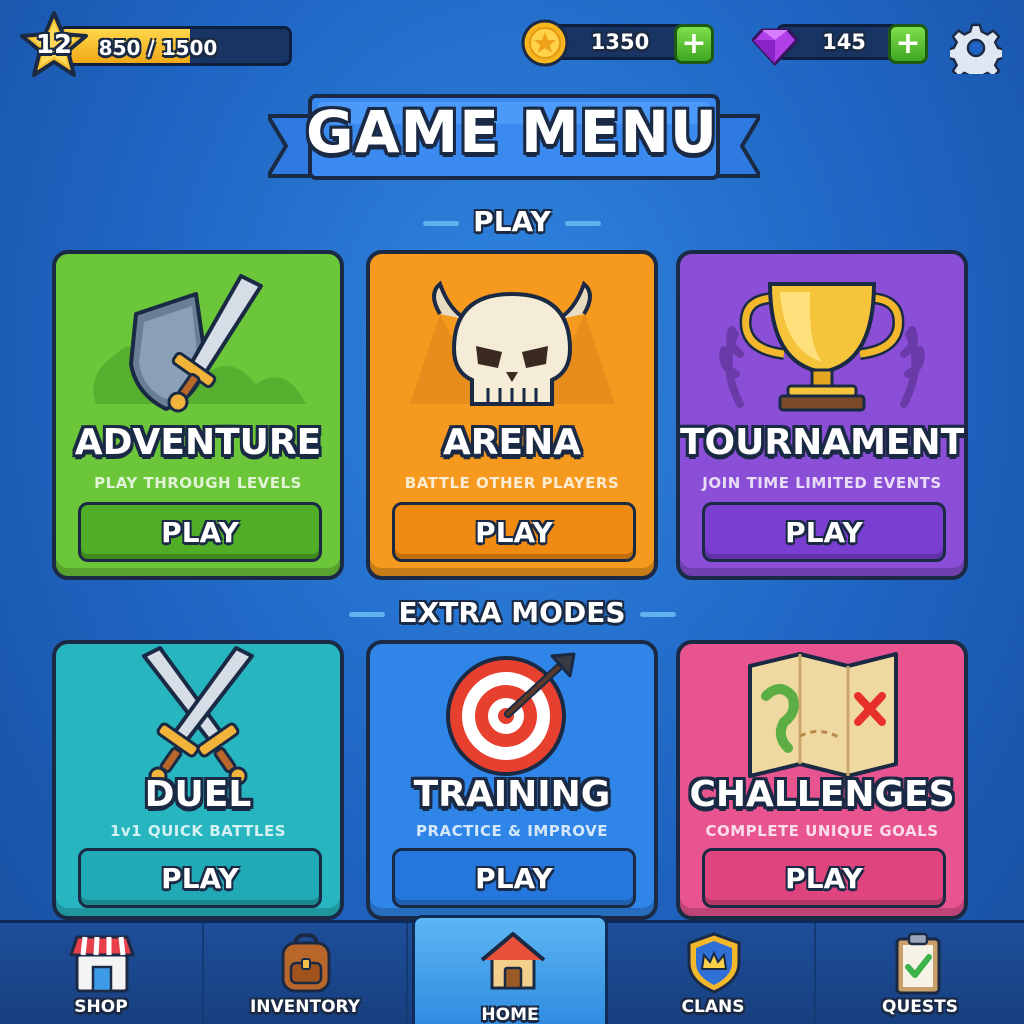 Image resolution: width=1024 pixels, height=1024 pixels. Describe the element at coordinates (822, 483) in the screenshot. I see `mode-subtitle: JOIN TIME LIMITED EVENTS` at that location.